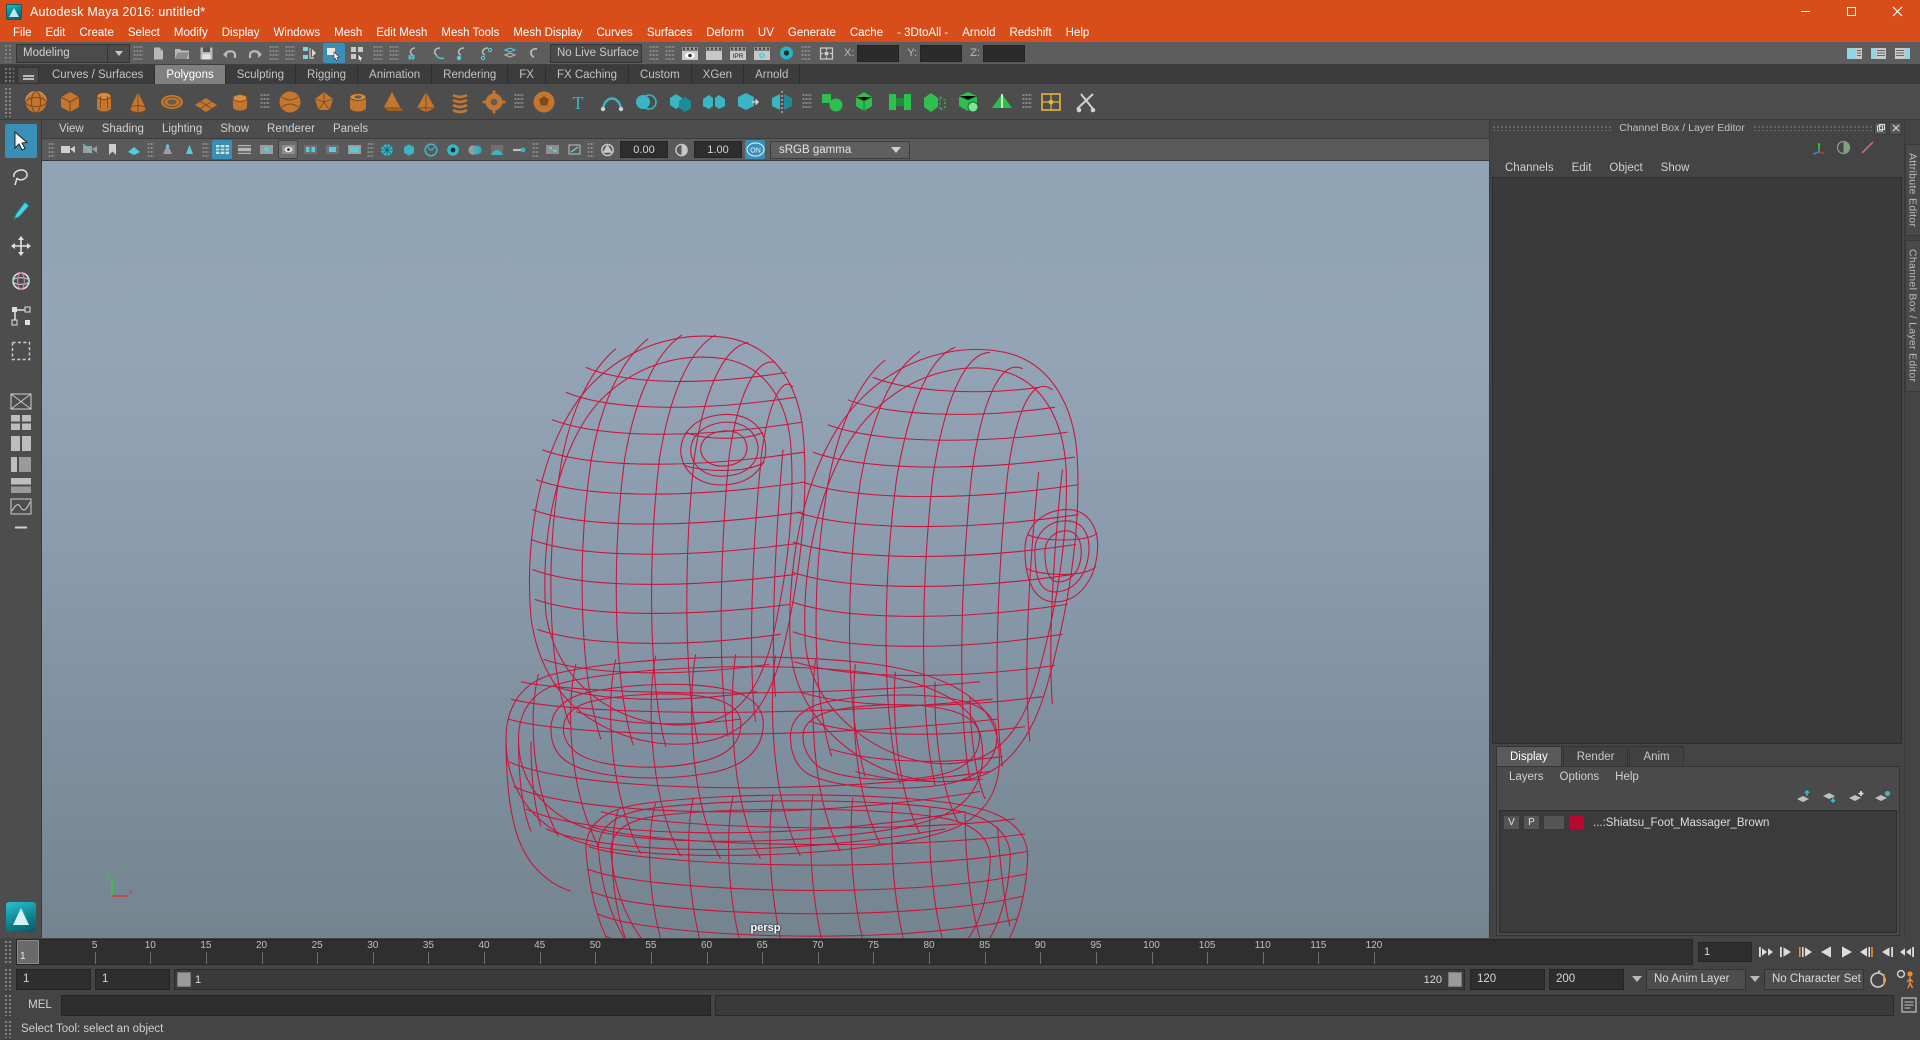 The image size is (1920, 1040). What do you see at coordinates (669, 32) in the screenshot?
I see `menu-surfaces: Surfaces` at bounding box center [669, 32].